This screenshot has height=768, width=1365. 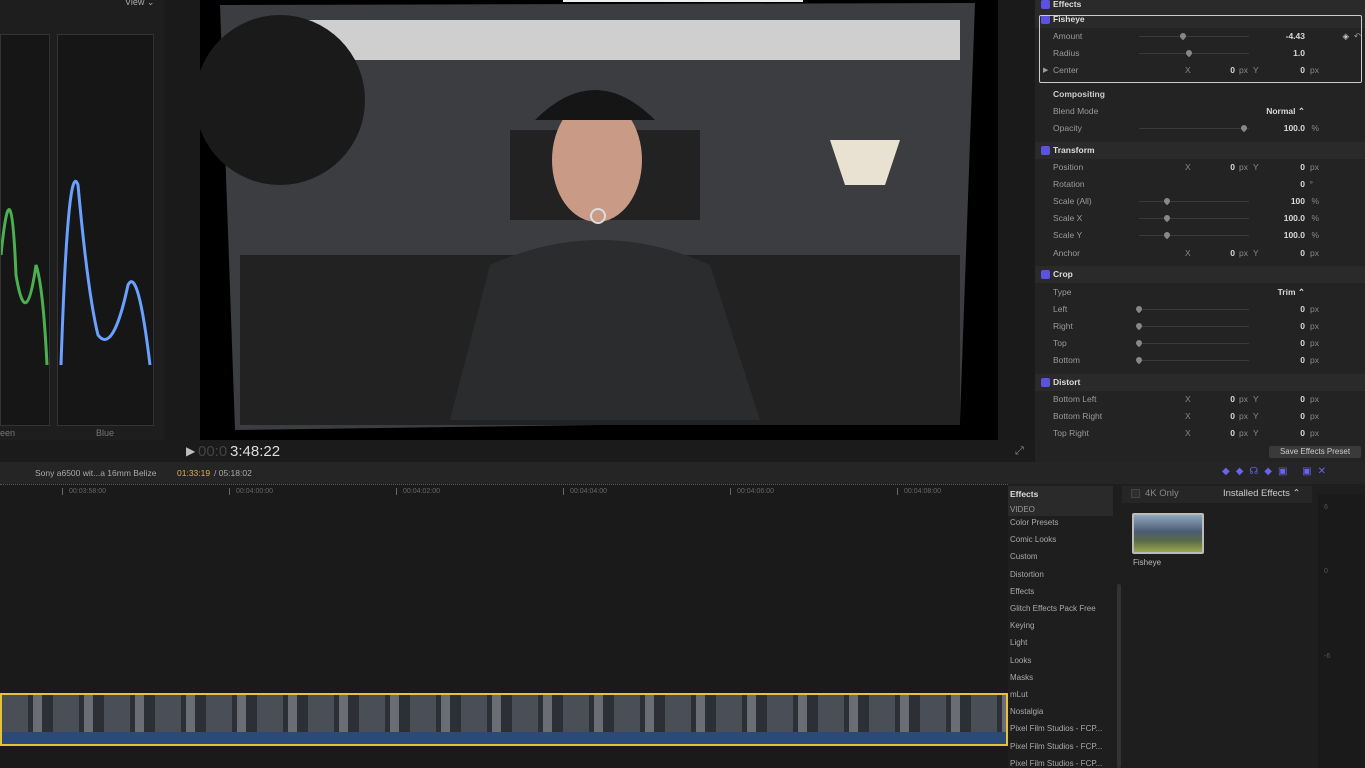 I want to click on play-button: ▶, so click(x=190, y=451).